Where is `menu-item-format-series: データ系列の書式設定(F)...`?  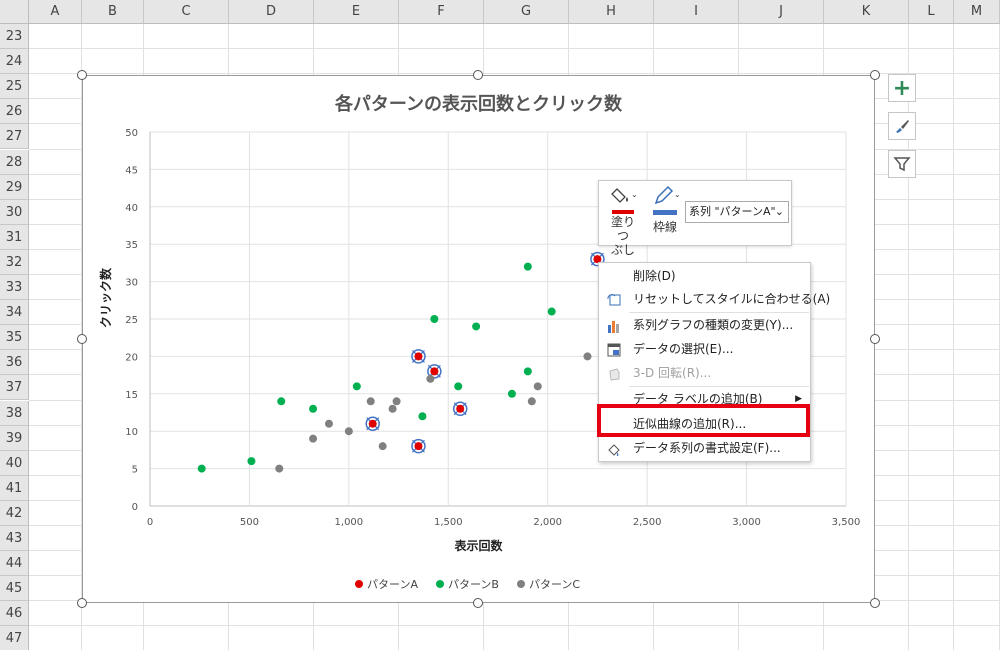 menu-item-format-series: データ系列の書式設定(F)... is located at coordinates (704, 448).